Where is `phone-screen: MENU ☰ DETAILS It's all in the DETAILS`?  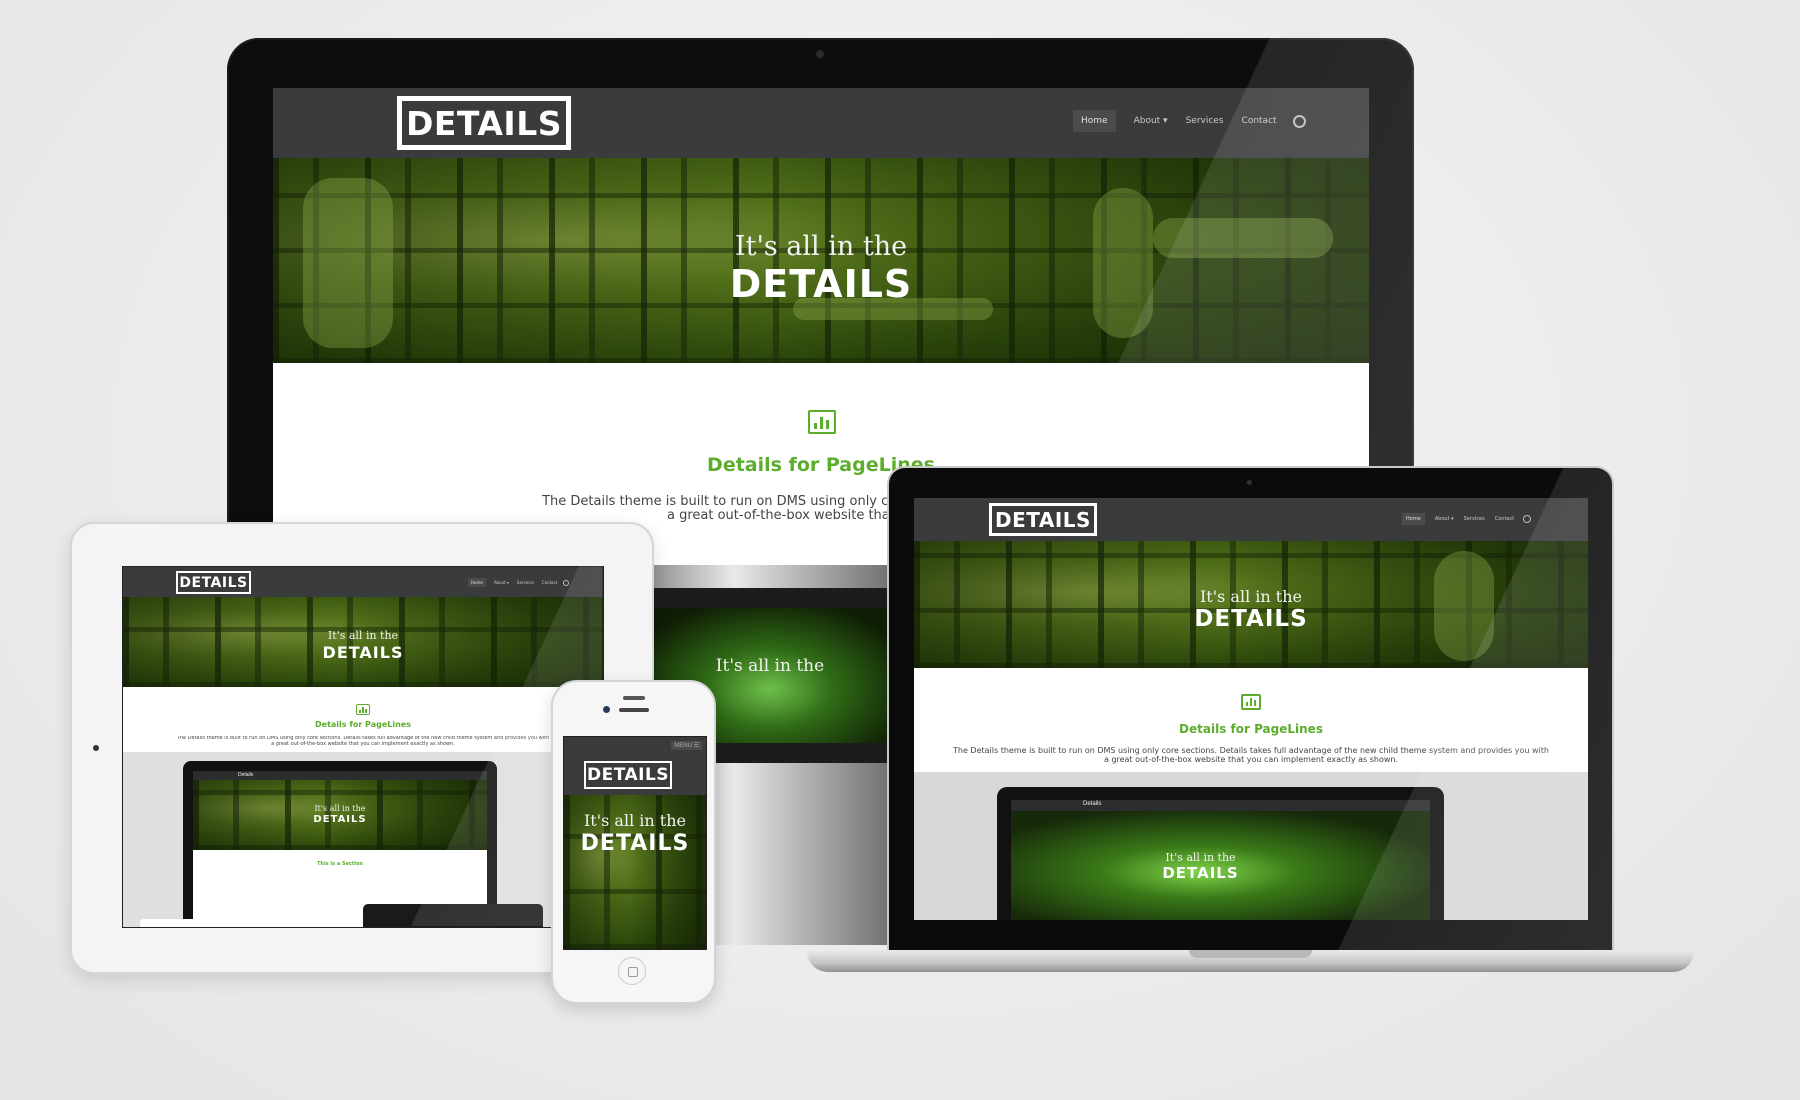
phone-screen: MENU ☰ DETAILS It's all in the DETAILS is located at coordinates (635, 843).